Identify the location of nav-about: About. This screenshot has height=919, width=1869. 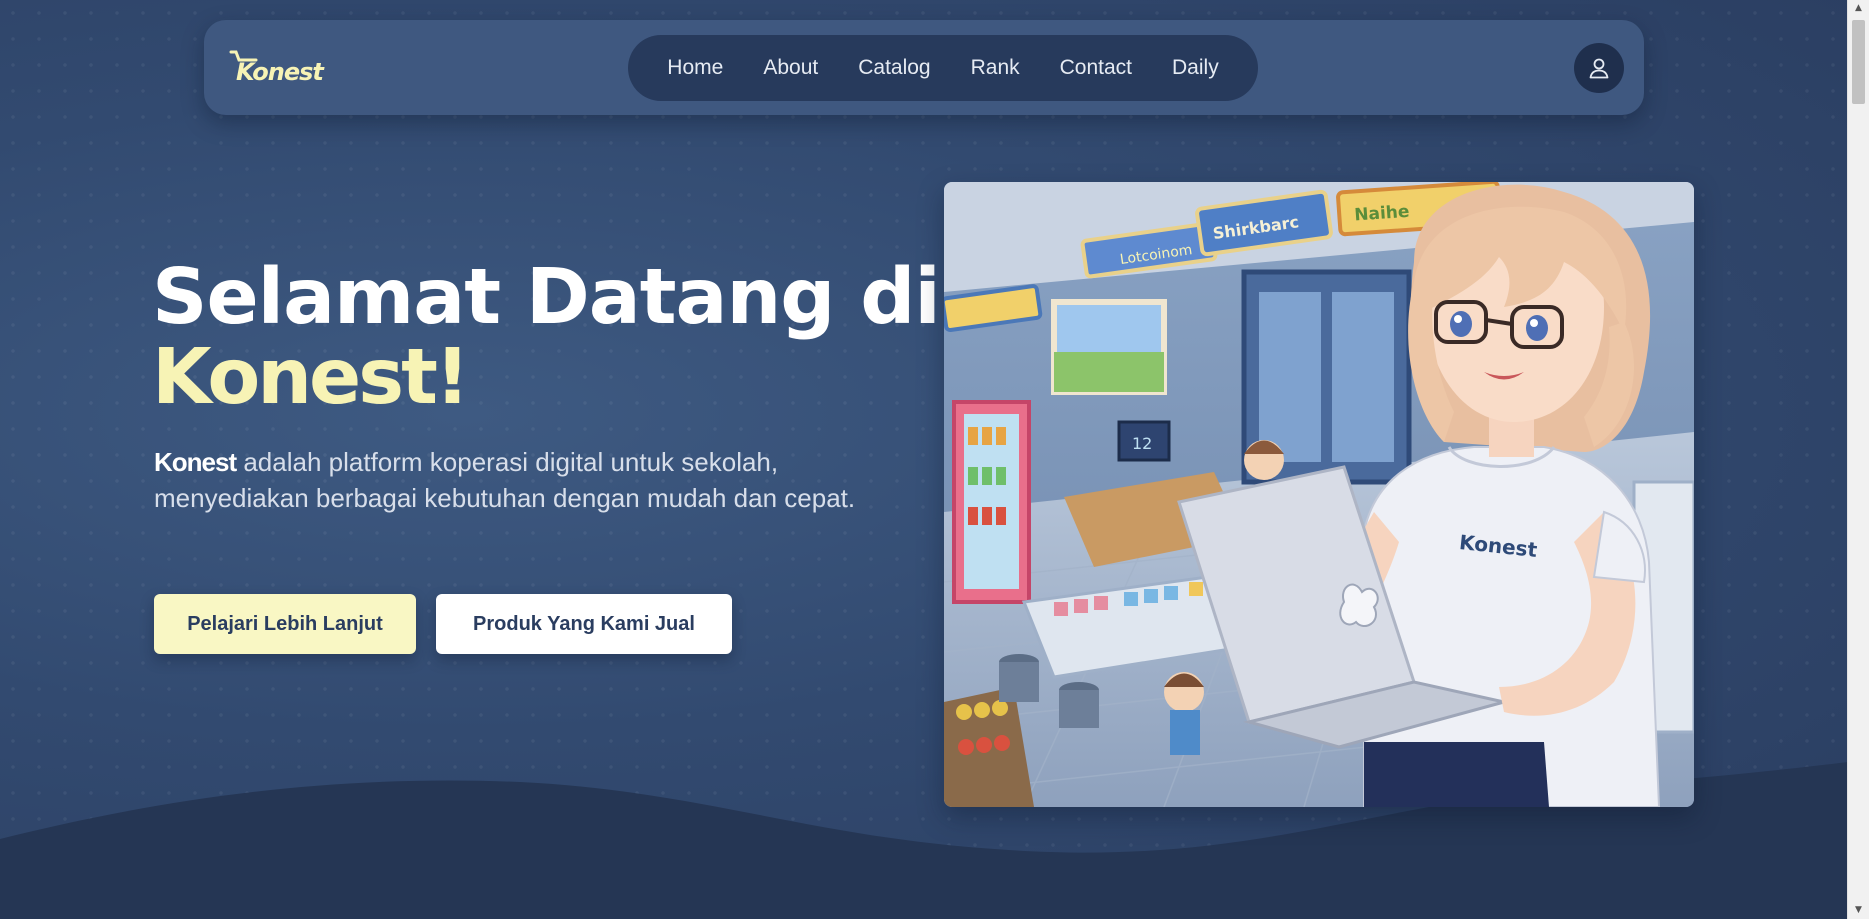
(790, 68).